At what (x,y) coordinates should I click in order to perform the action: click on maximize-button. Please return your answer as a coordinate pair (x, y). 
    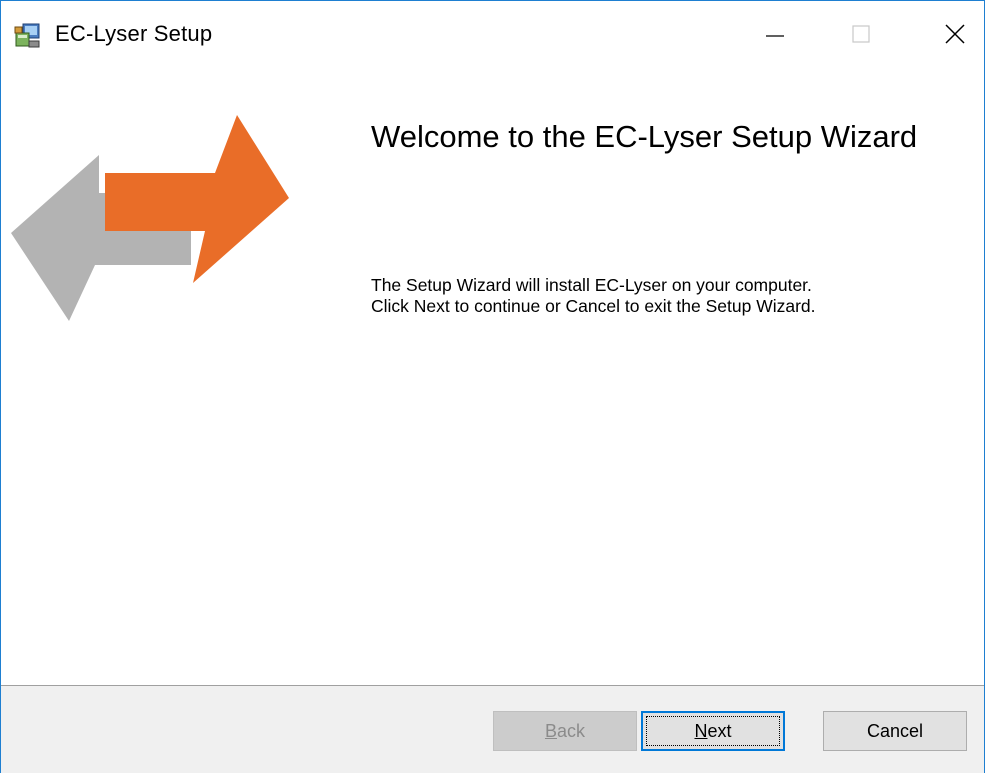
    Looking at the image, I should click on (861, 34).